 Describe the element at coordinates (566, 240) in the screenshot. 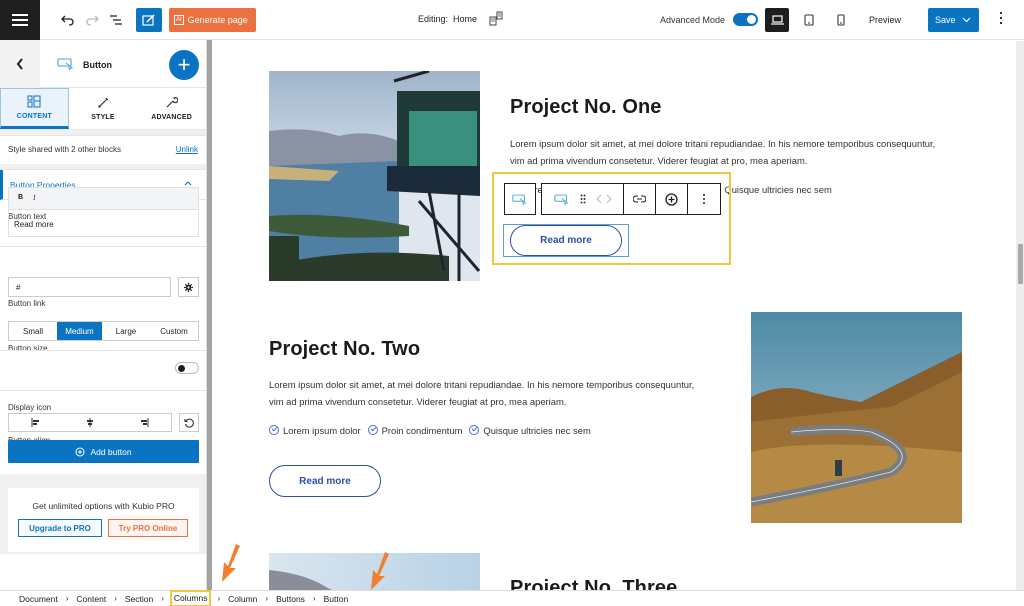

I see `project-one-read-more-button: Read more` at that location.